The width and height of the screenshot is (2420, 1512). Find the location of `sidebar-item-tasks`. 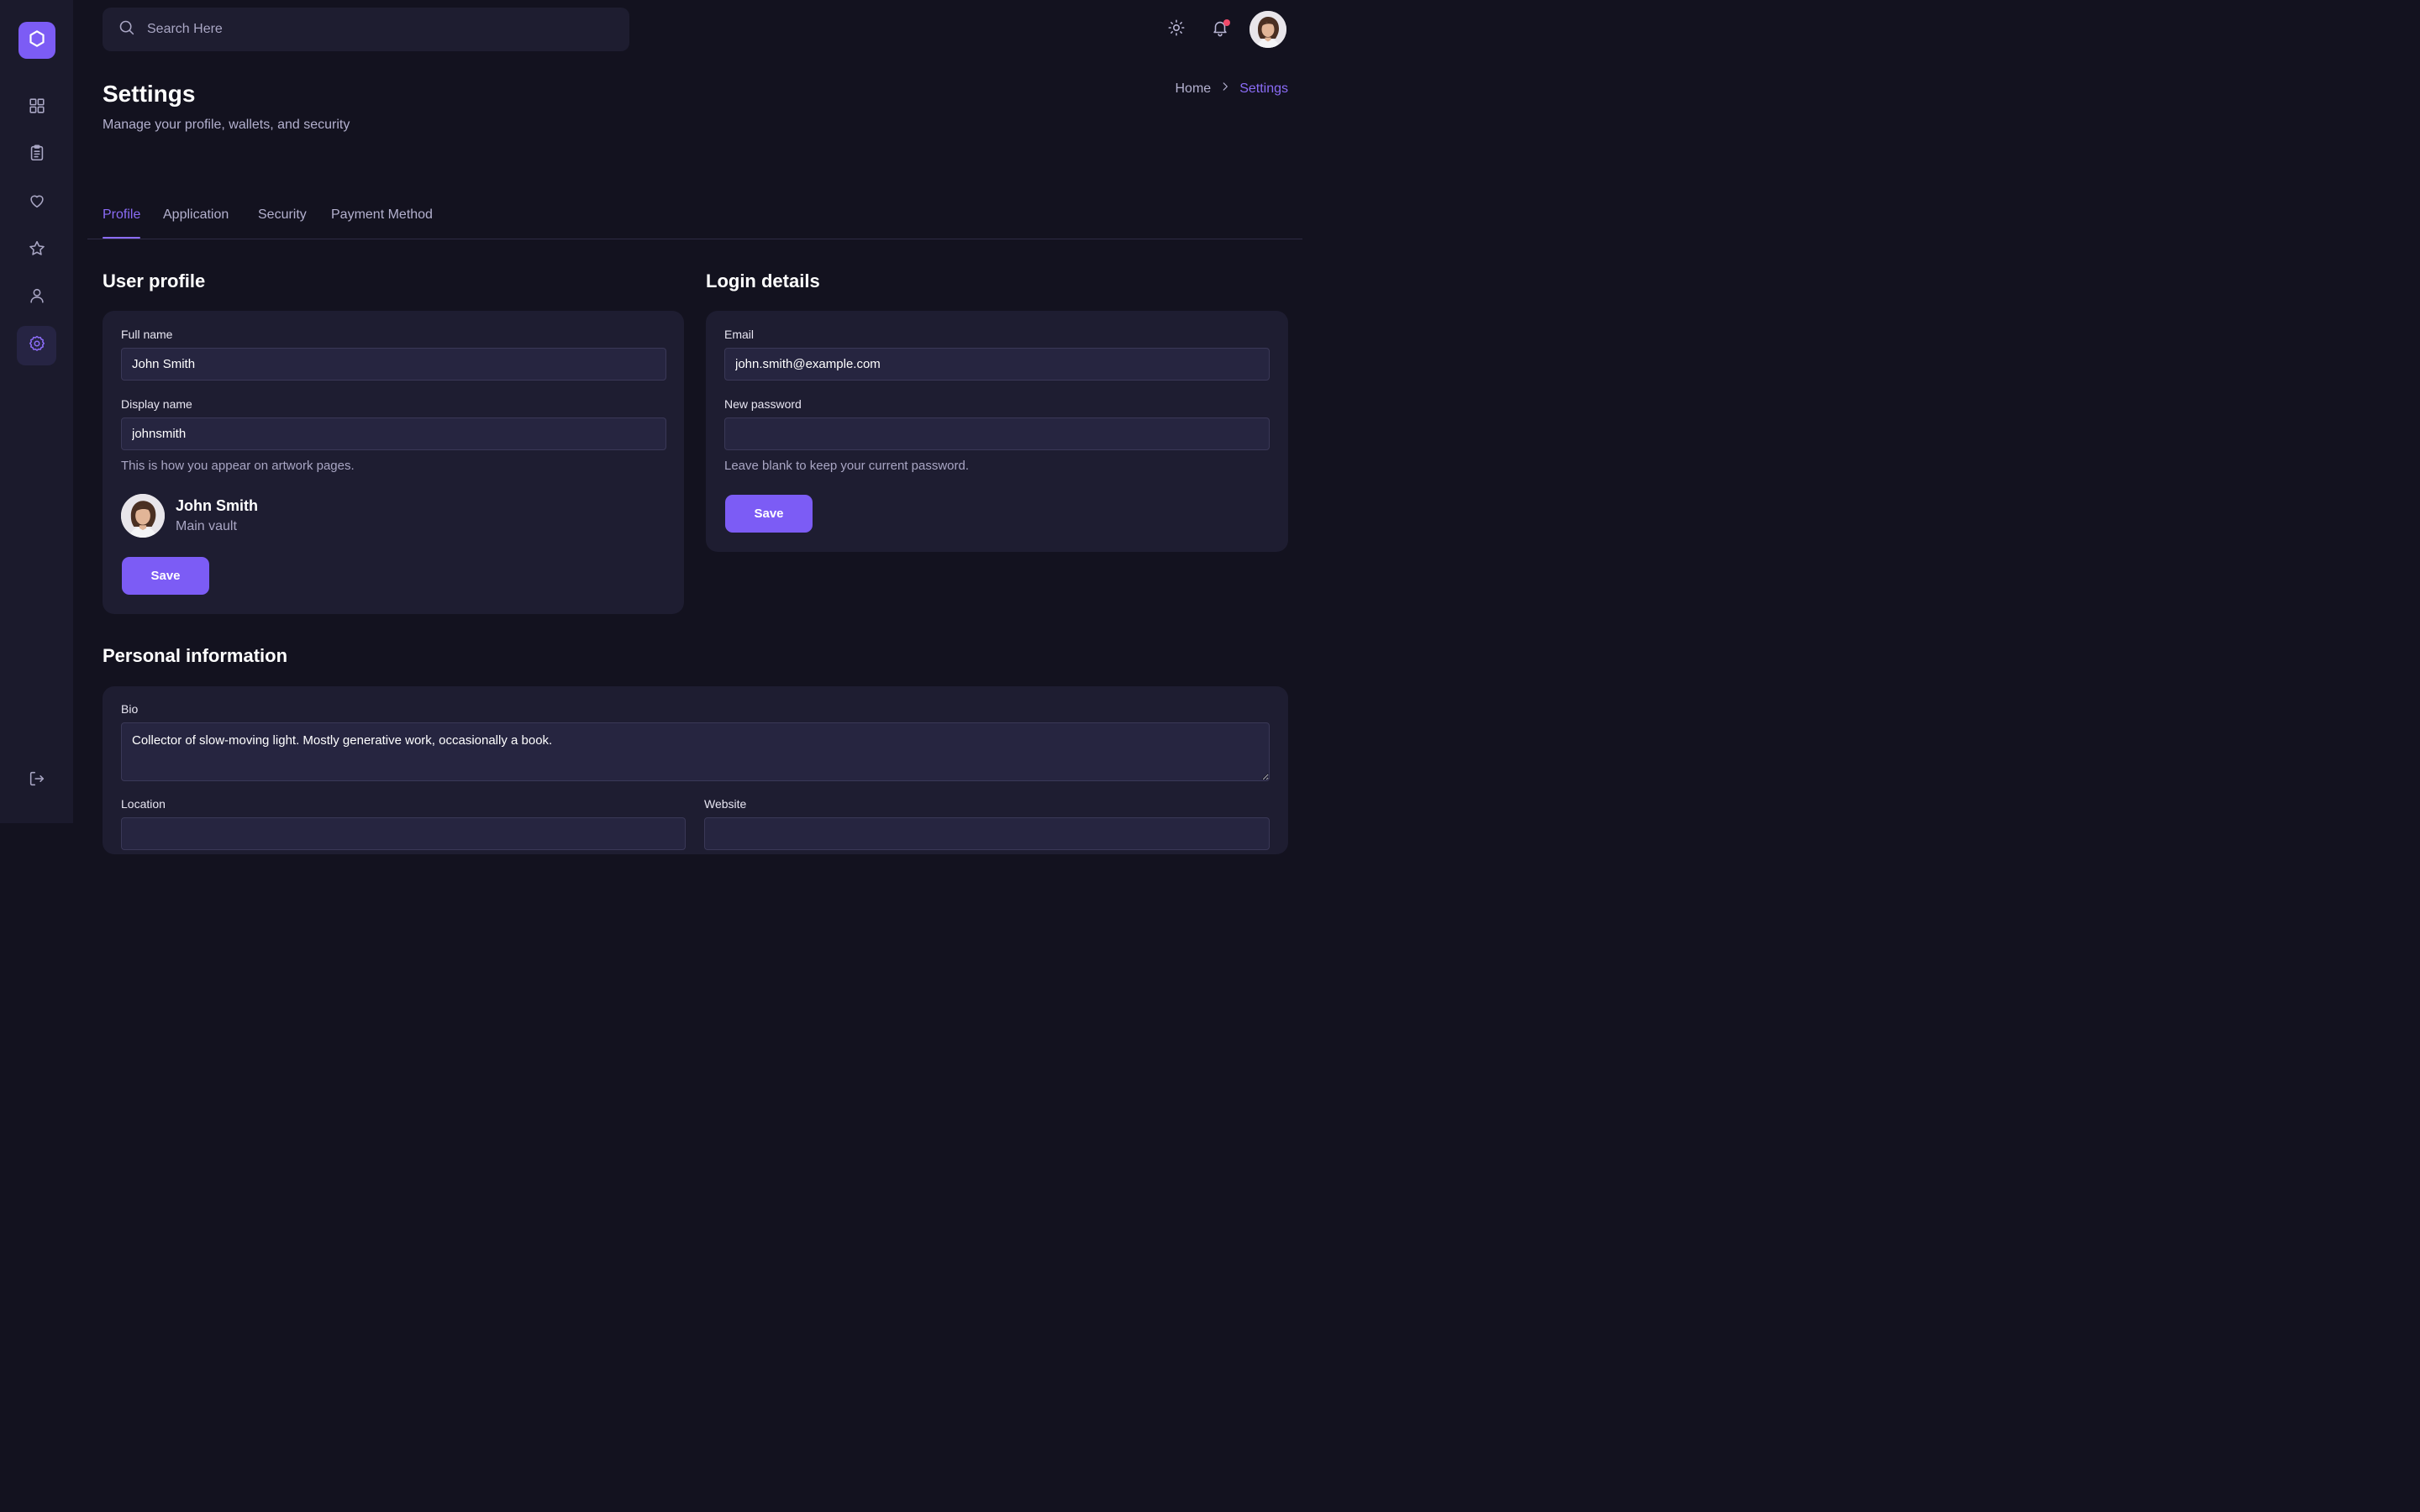

sidebar-item-tasks is located at coordinates (36, 155).